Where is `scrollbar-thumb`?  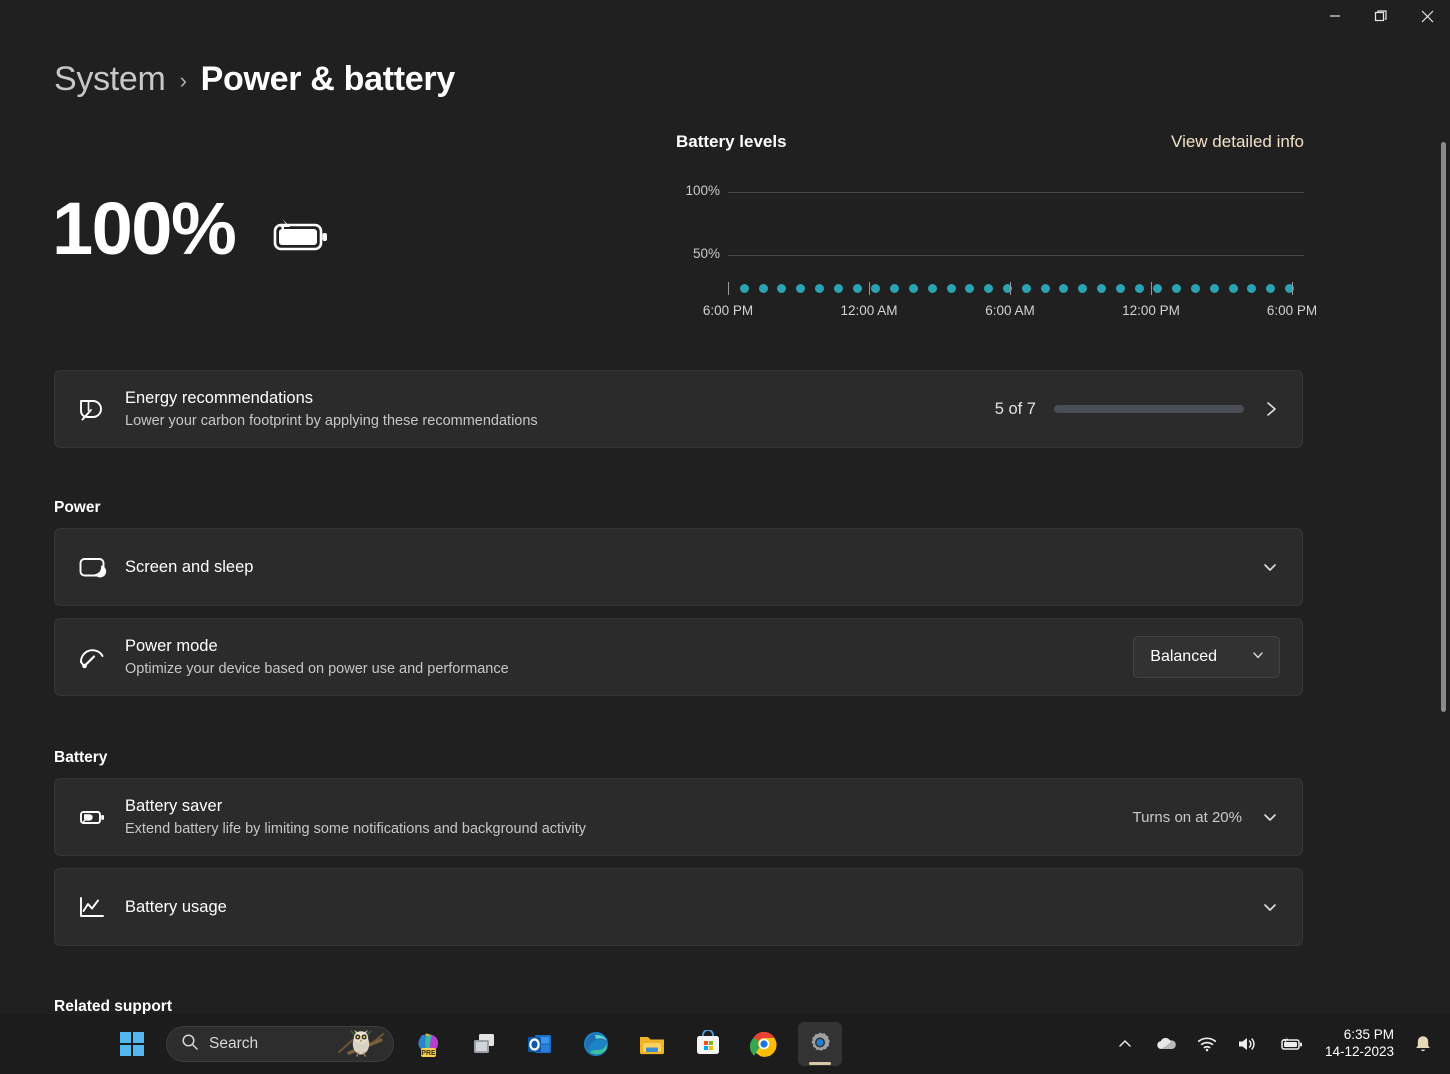
scrollbar-thumb is located at coordinates (1443, 427).